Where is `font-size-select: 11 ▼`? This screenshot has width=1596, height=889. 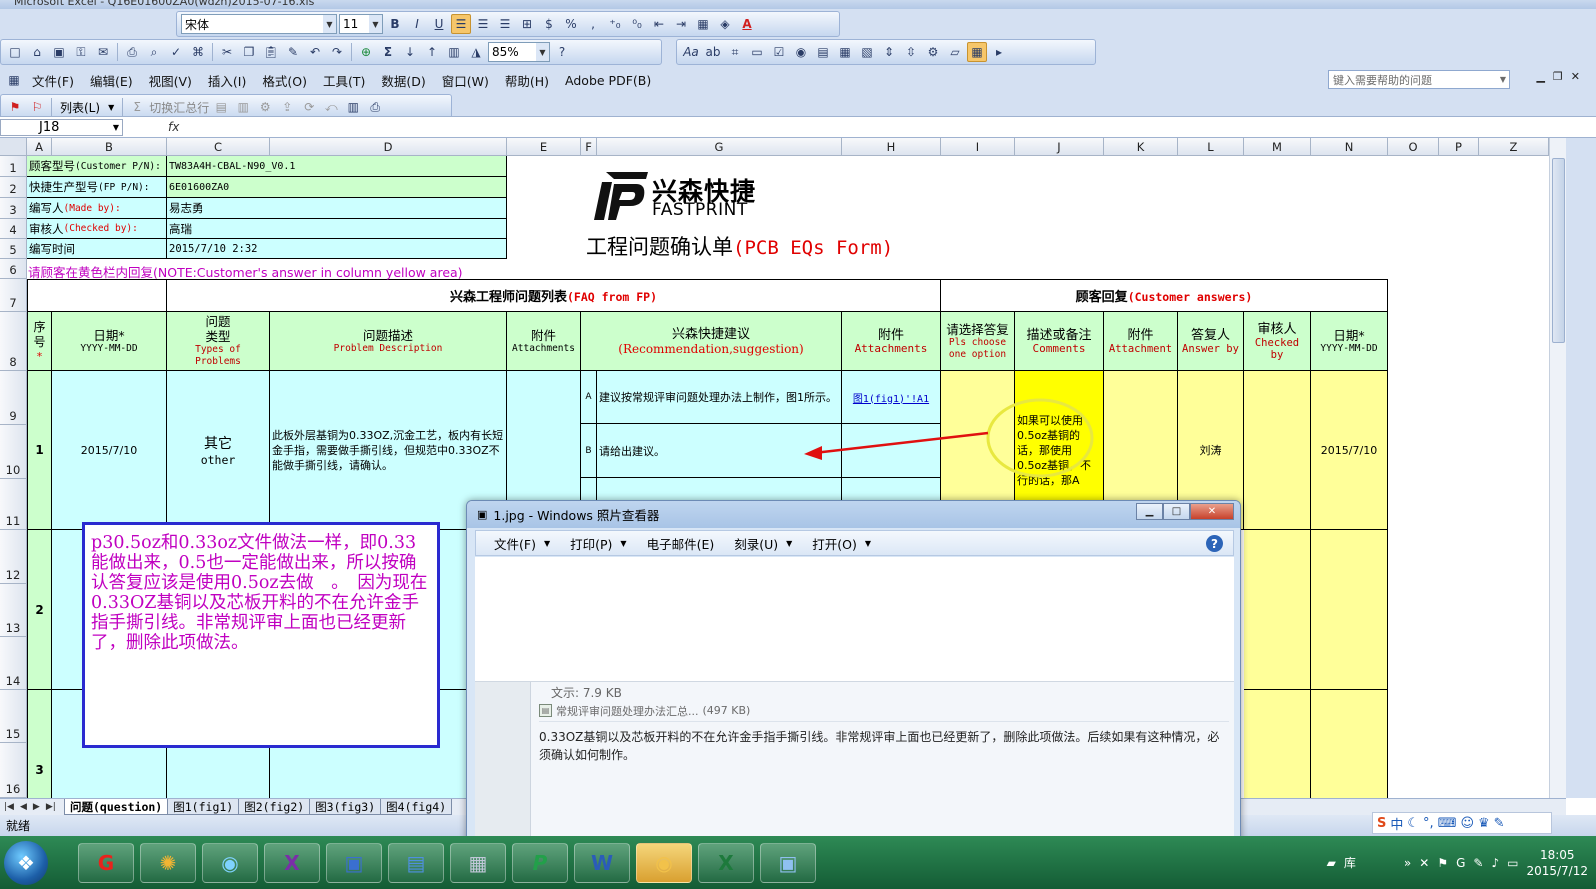 font-size-select: 11 ▼ is located at coordinates (361, 24).